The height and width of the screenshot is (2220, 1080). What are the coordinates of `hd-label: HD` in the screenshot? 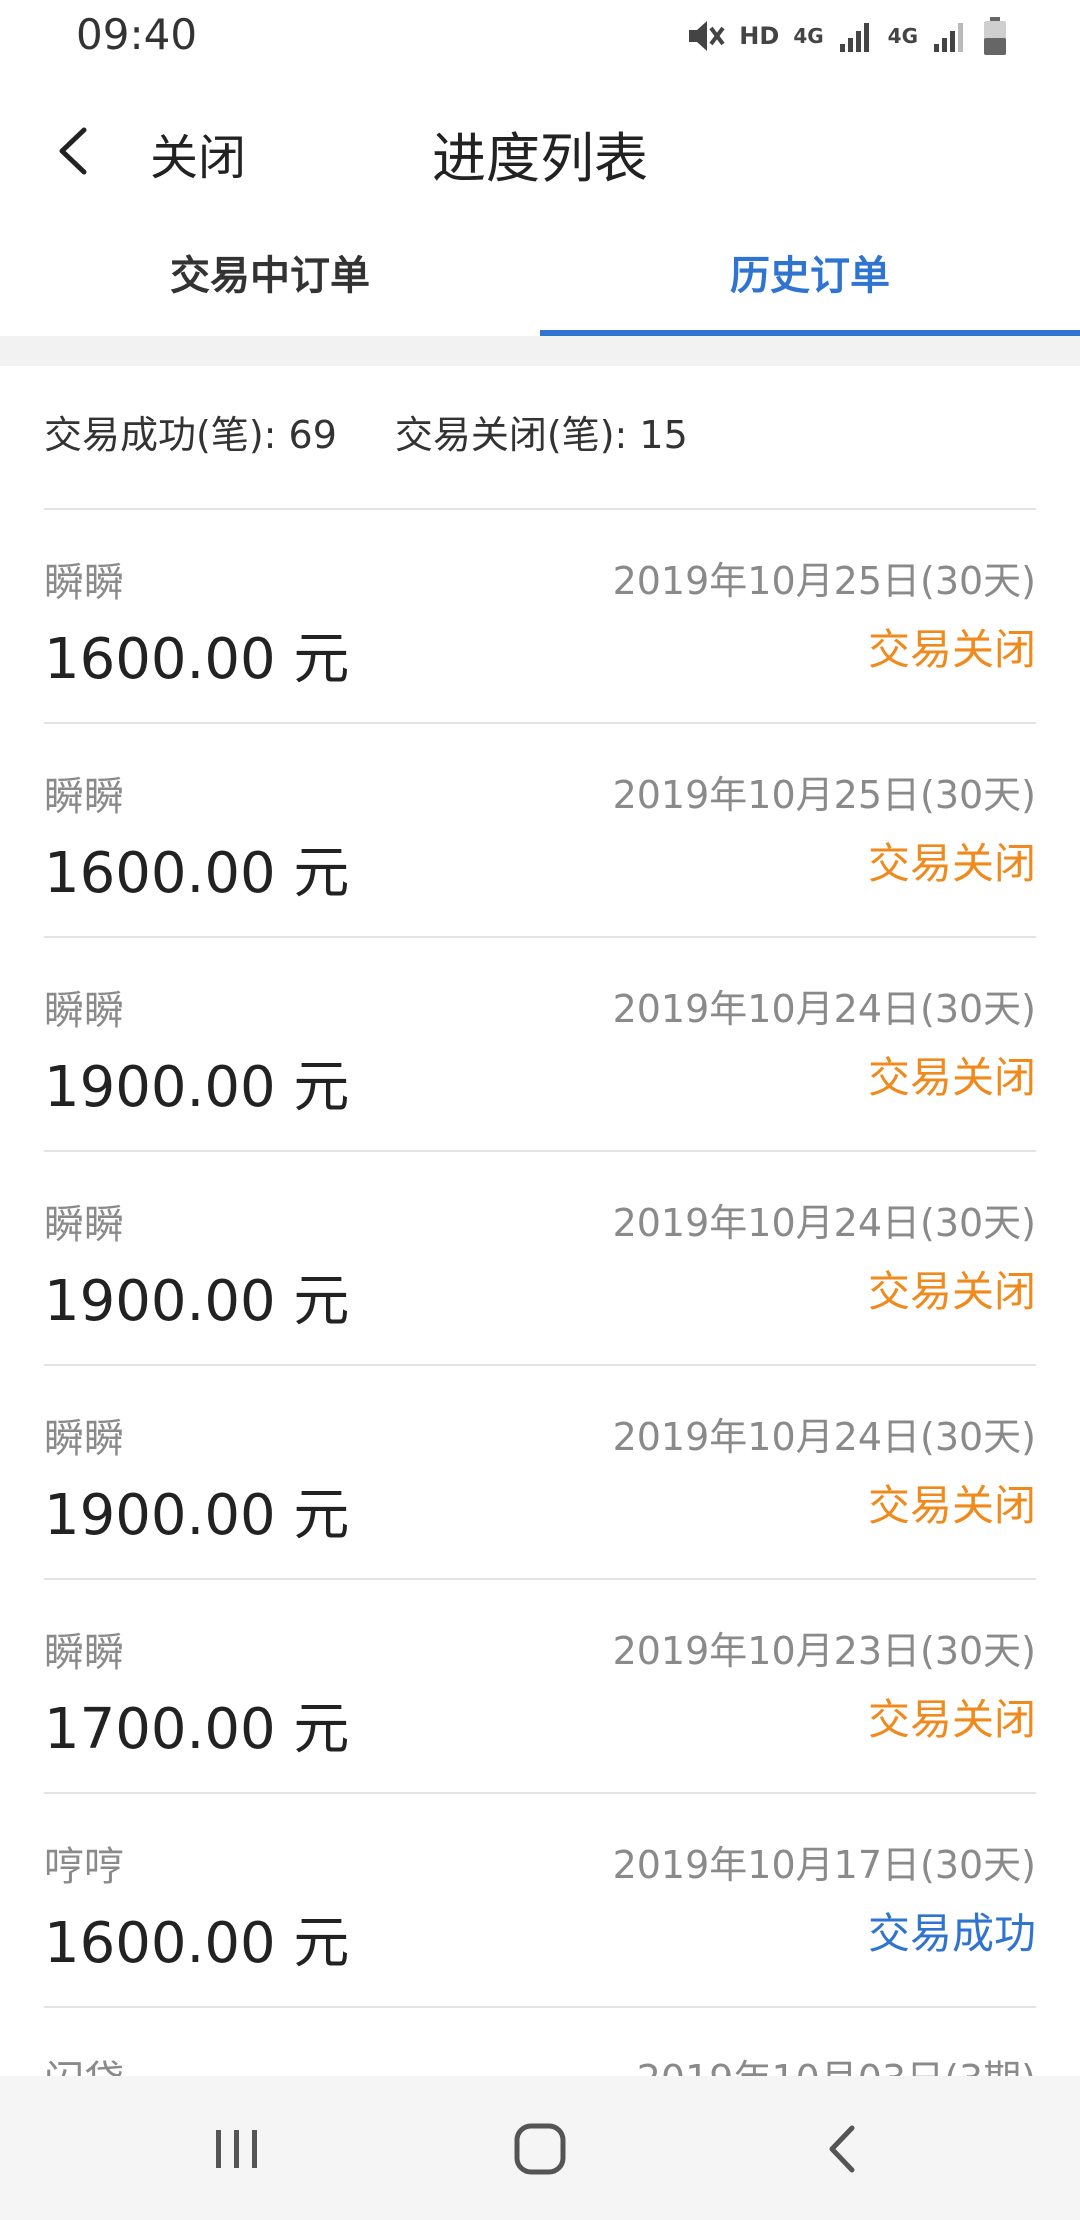 It's located at (759, 36).